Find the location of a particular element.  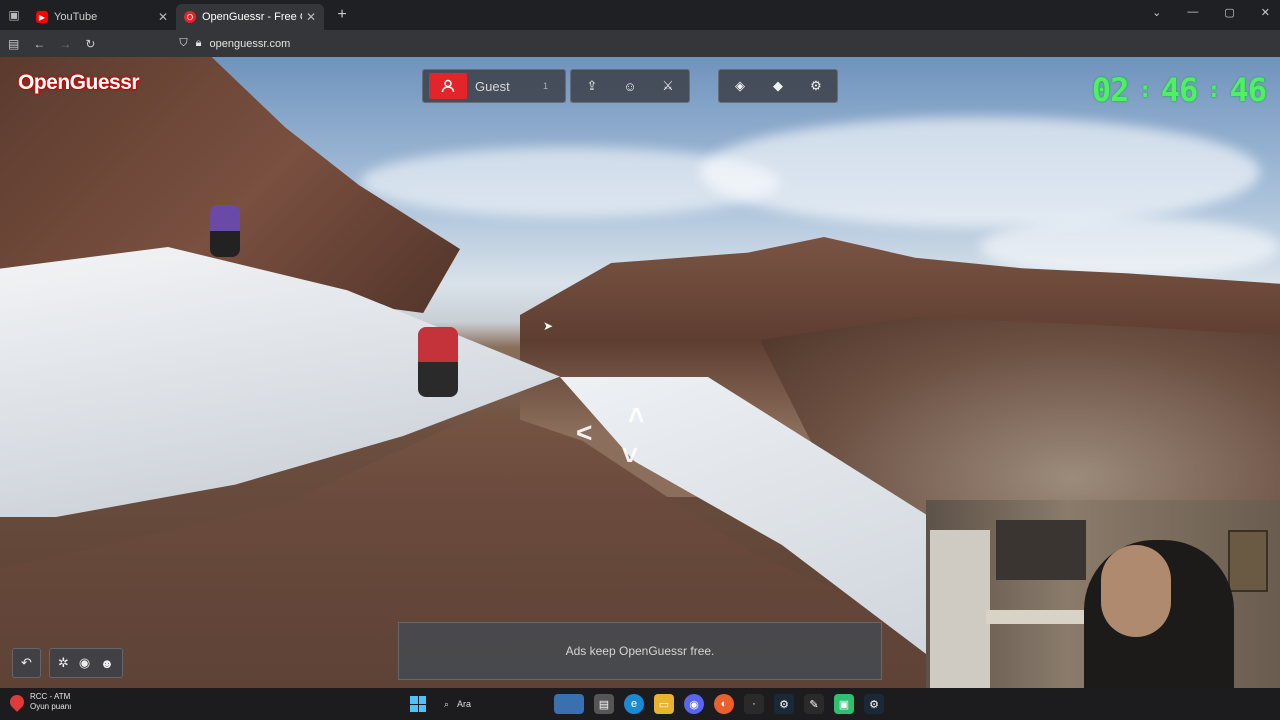

tab-search-icon: ⌄ is located at coordinates (1156, 12).